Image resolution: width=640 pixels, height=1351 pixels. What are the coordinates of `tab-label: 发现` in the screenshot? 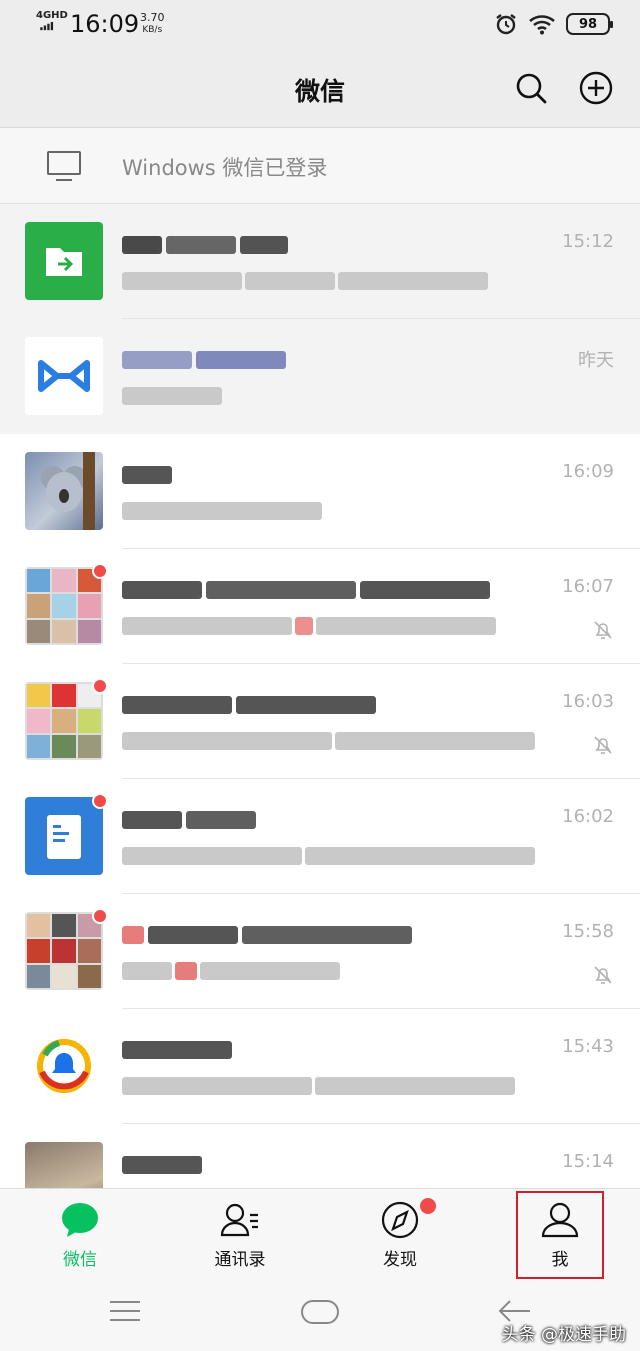 It's located at (400, 1260).